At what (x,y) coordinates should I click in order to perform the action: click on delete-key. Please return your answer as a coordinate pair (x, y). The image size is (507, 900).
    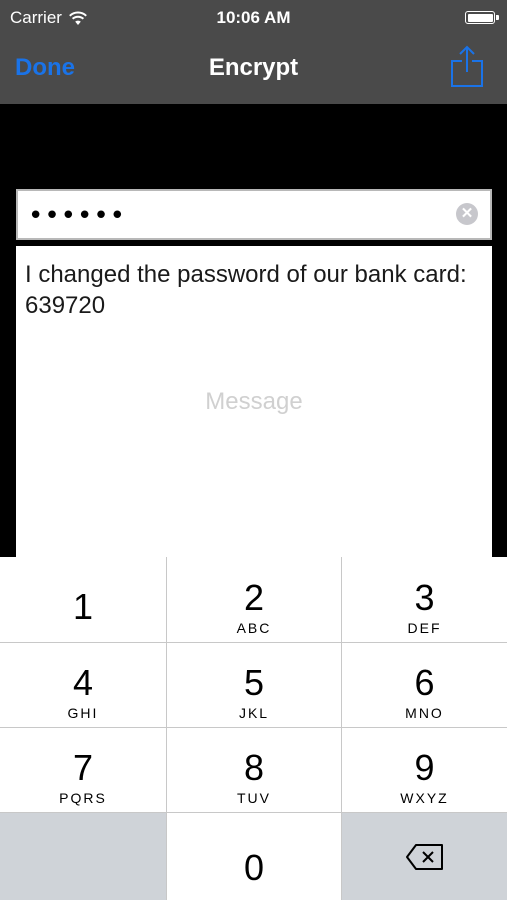
    Looking at the image, I should click on (424, 856).